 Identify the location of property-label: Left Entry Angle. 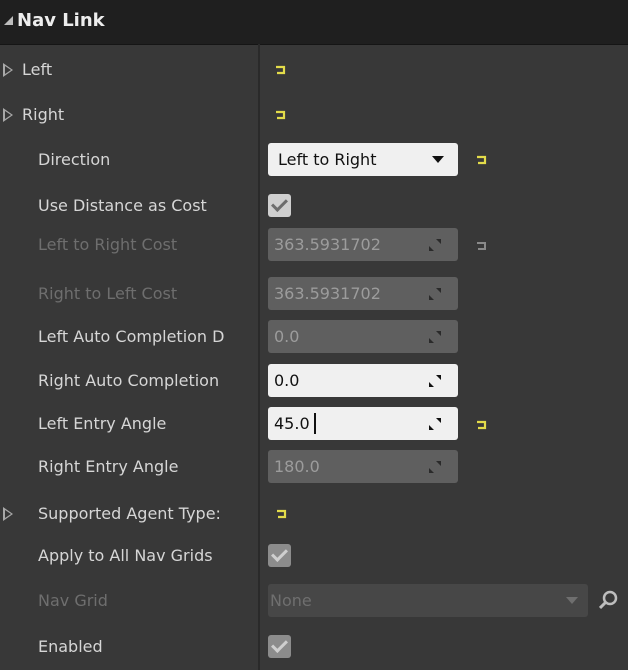
(102, 423).